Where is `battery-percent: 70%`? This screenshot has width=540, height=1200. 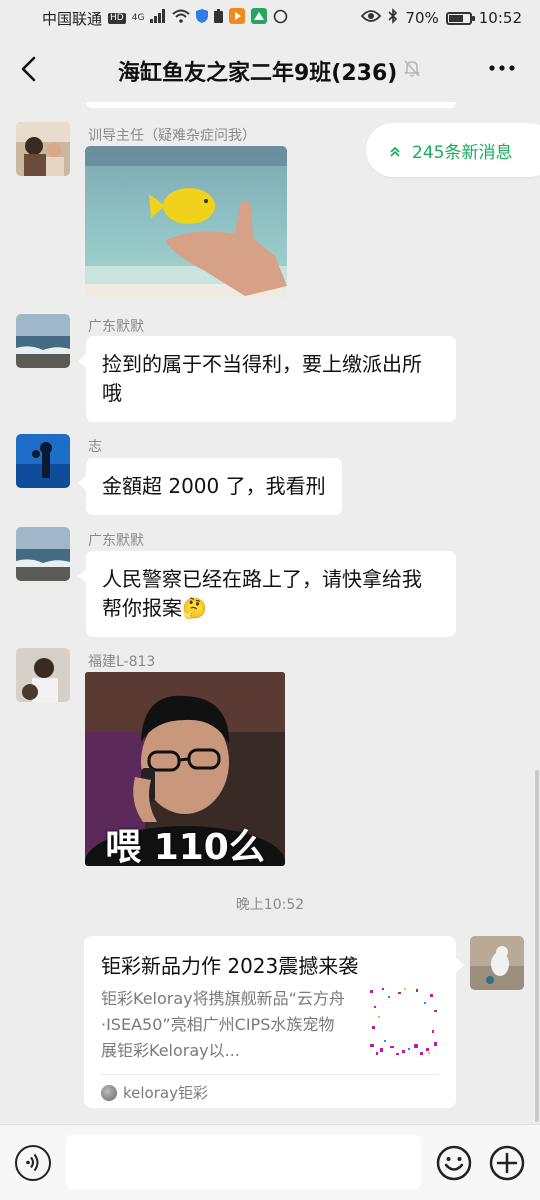
battery-percent: 70% is located at coordinates (422, 18).